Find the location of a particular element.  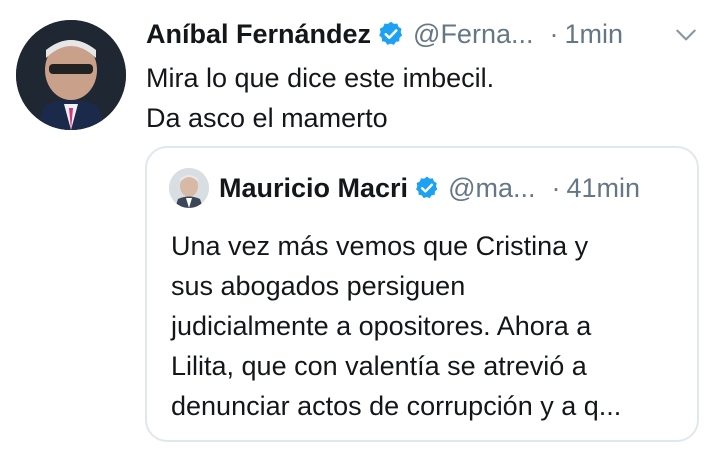

tweet-timestamp: 1min is located at coordinates (593, 34).